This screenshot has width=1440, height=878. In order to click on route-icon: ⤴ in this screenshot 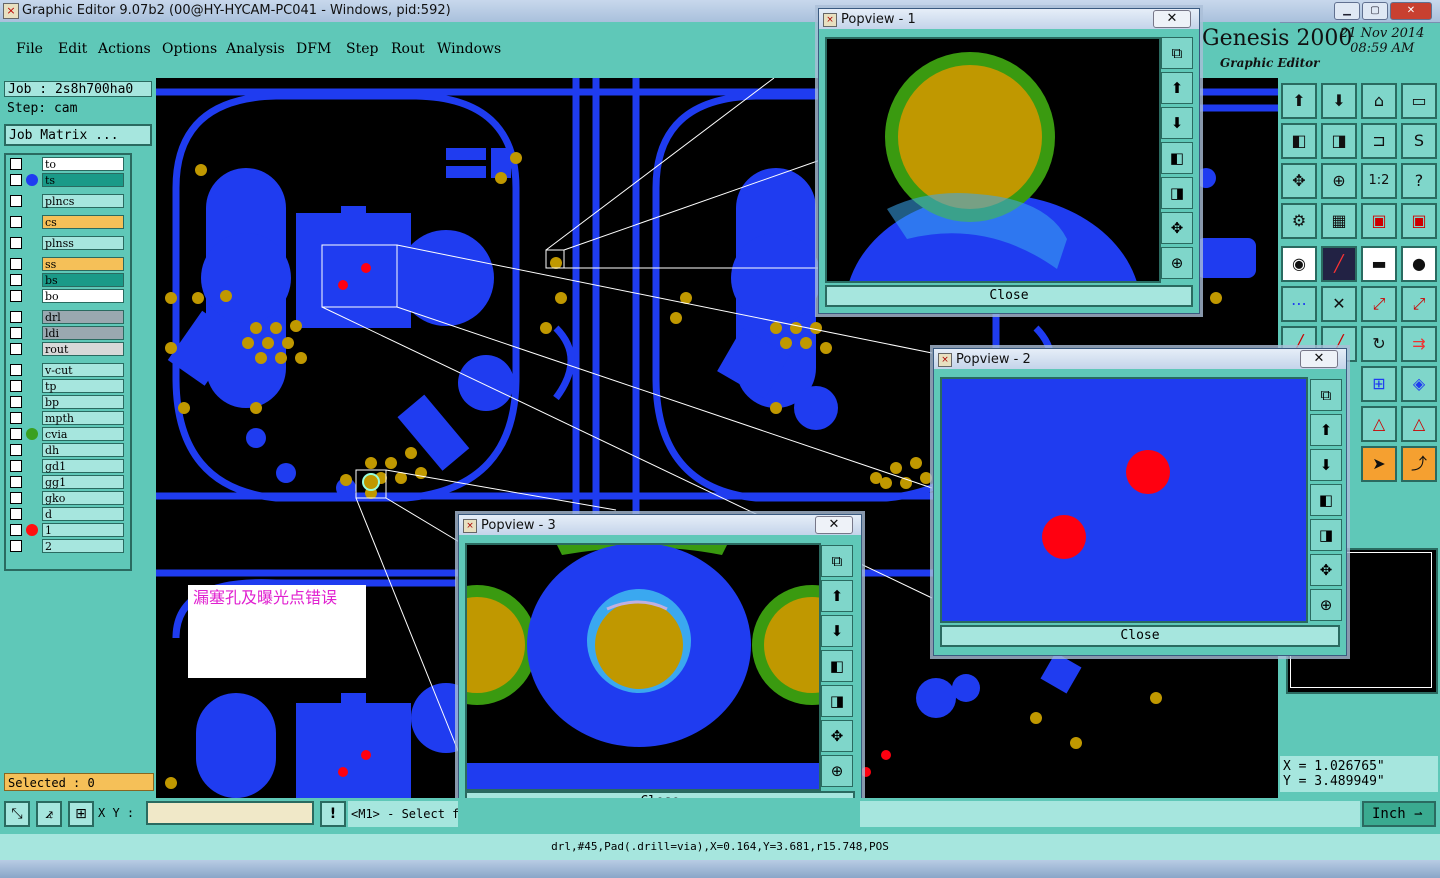, I will do `click(1419, 464)`.